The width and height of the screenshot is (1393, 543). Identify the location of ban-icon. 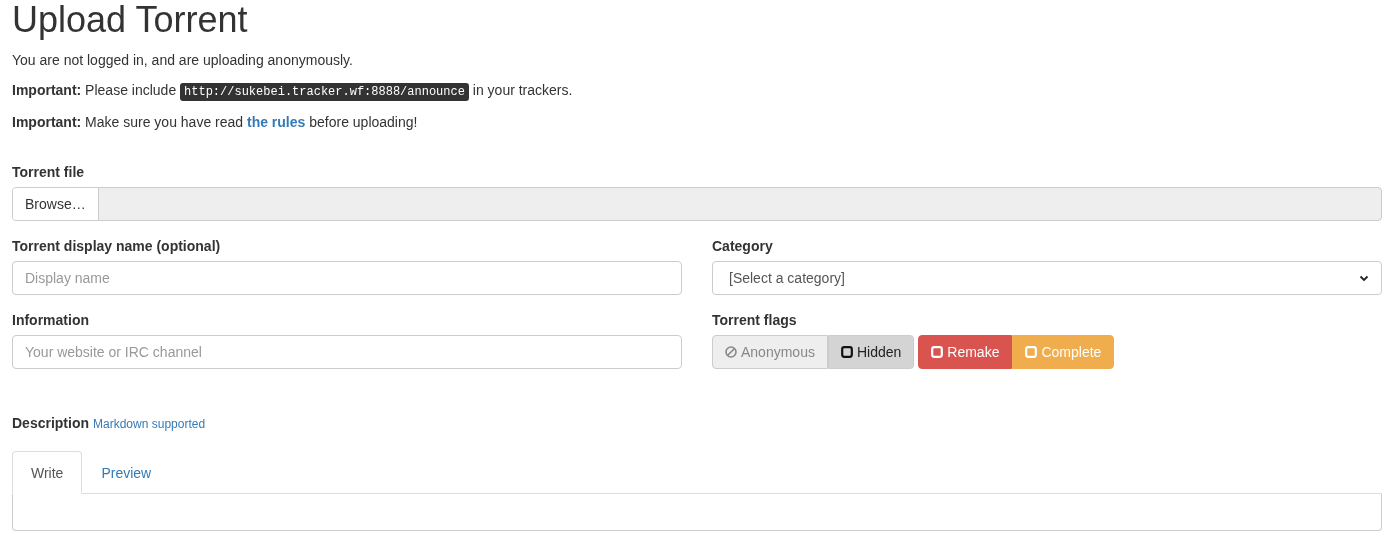
(731, 352).